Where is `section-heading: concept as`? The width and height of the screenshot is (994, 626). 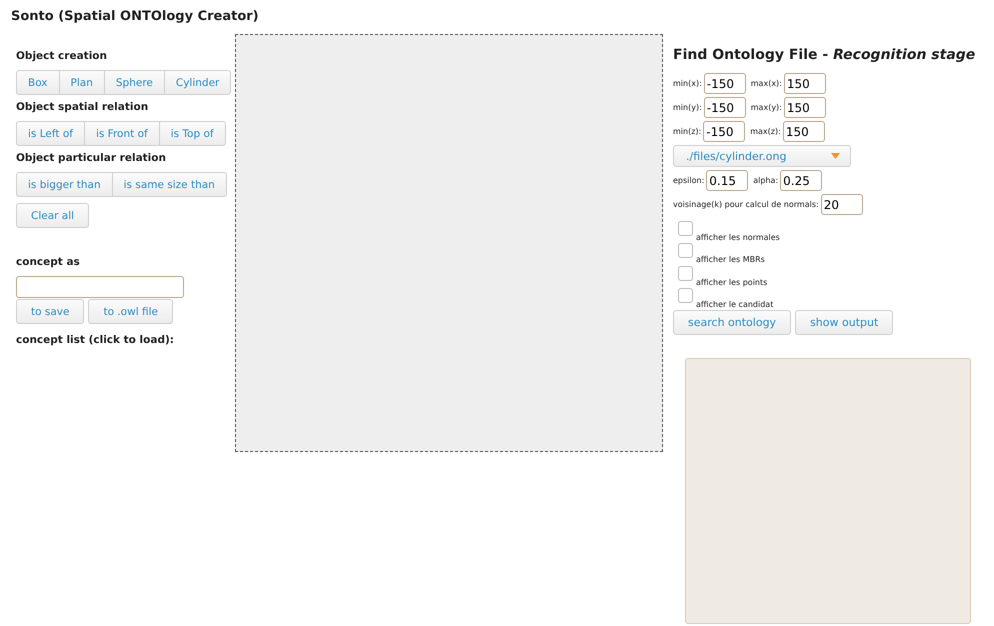 section-heading: concept as is located at coordinates (48, 262).